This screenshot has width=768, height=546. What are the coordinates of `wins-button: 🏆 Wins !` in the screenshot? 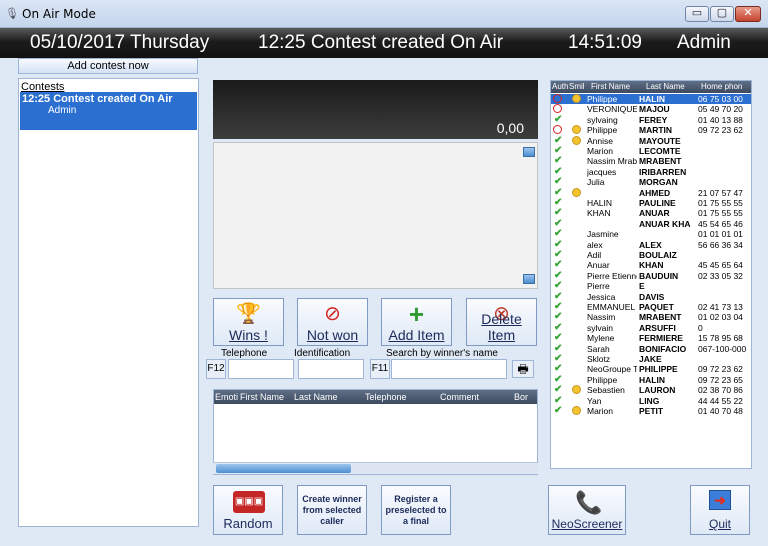 It's located at (248, 322).